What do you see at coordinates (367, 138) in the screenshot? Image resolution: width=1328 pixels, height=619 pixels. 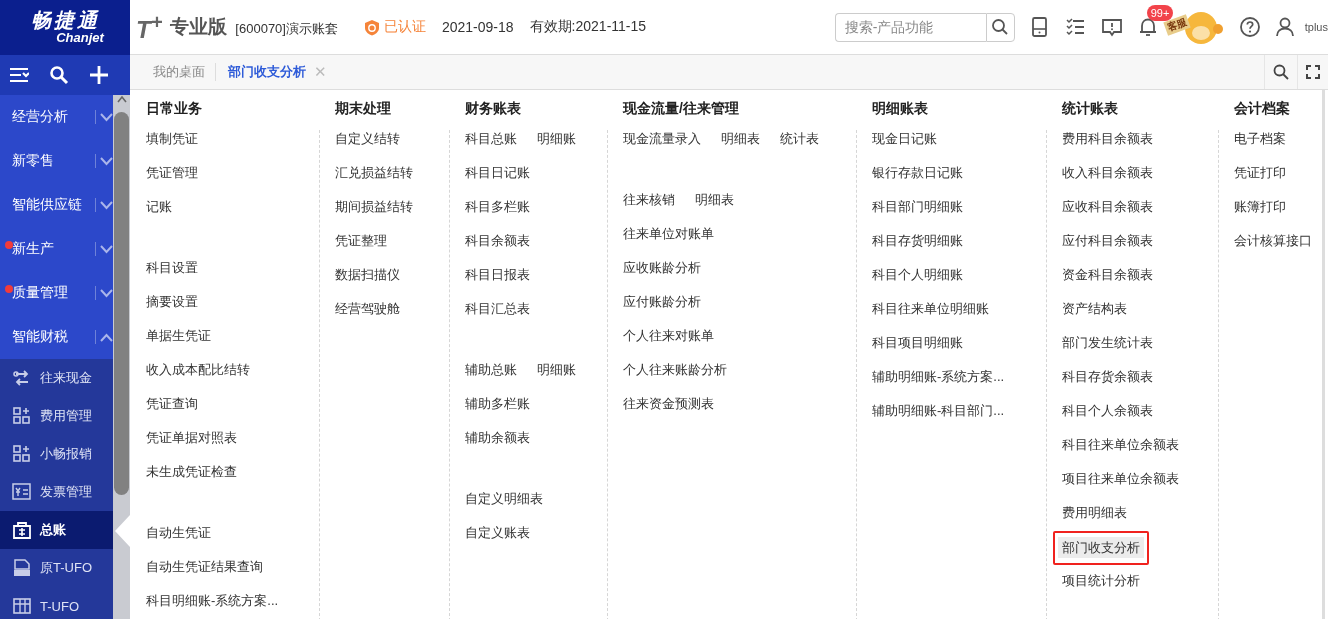 I see `menu-link: 自定义结转` at bounding box center [367, 138].